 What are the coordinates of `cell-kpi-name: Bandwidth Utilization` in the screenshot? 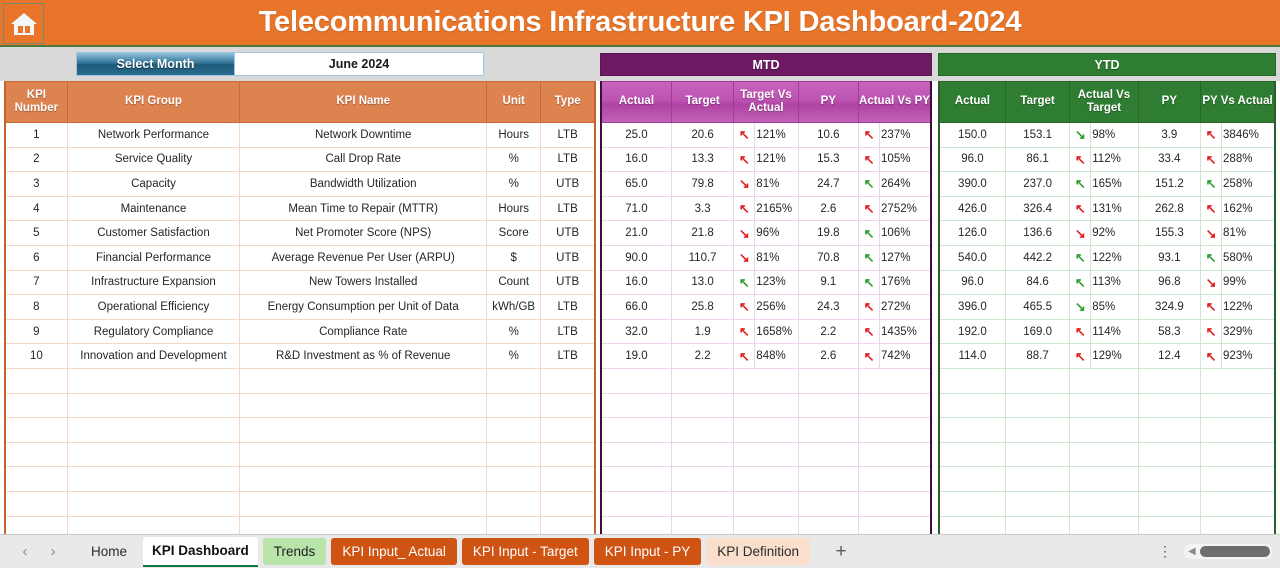 It's located at (363, 184).